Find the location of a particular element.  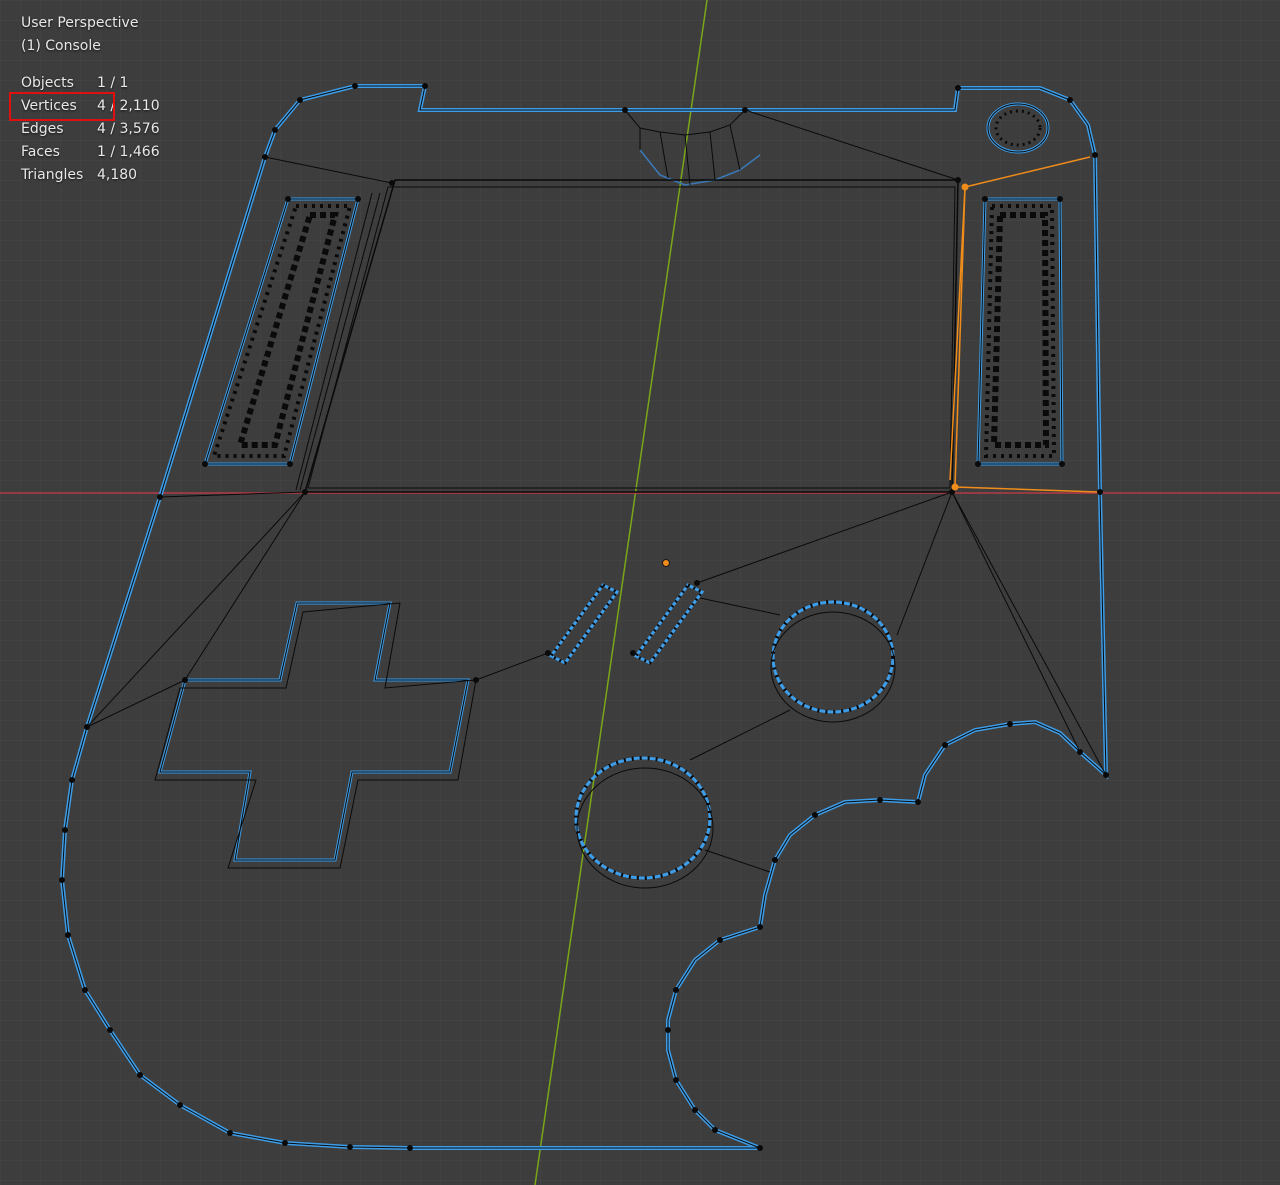

stat-label: Faces is located at coordinates (40, 152).